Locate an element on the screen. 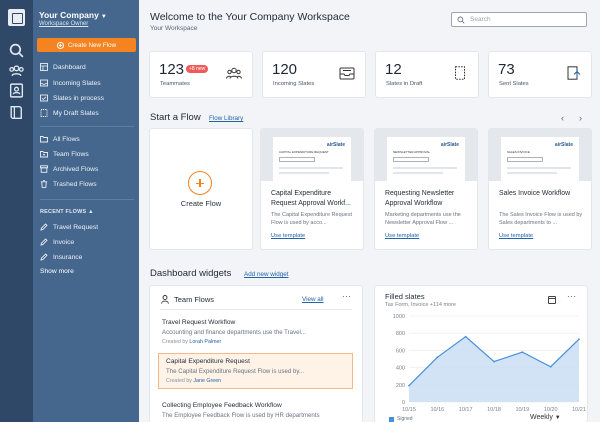  chevron-left-icon: ‹ is located at coordinates (562, 118).